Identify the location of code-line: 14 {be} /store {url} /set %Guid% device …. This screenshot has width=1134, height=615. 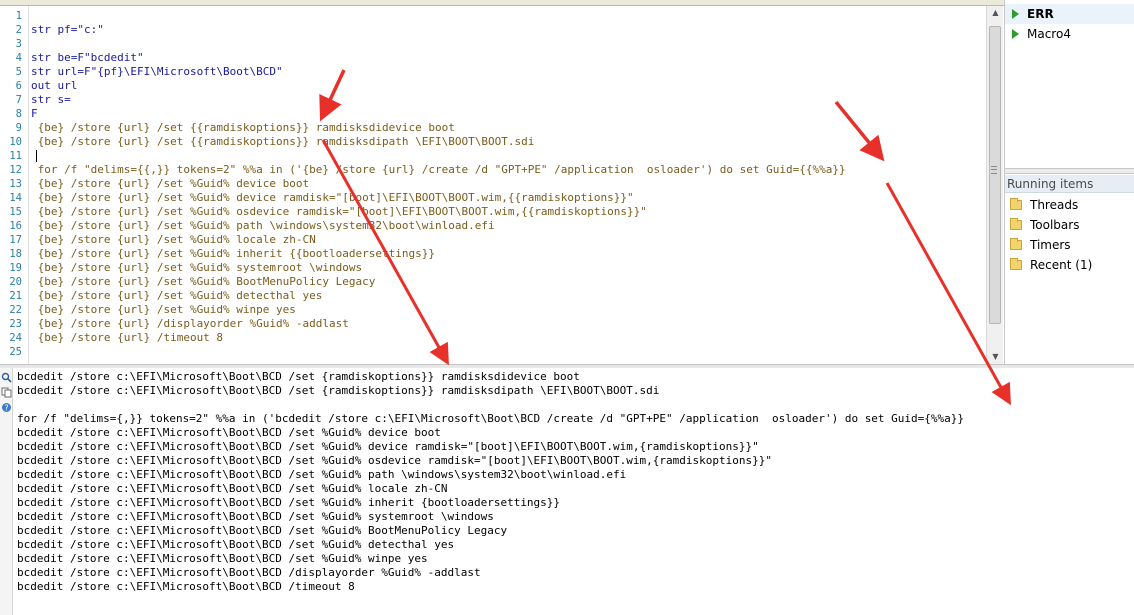
(493, 198).